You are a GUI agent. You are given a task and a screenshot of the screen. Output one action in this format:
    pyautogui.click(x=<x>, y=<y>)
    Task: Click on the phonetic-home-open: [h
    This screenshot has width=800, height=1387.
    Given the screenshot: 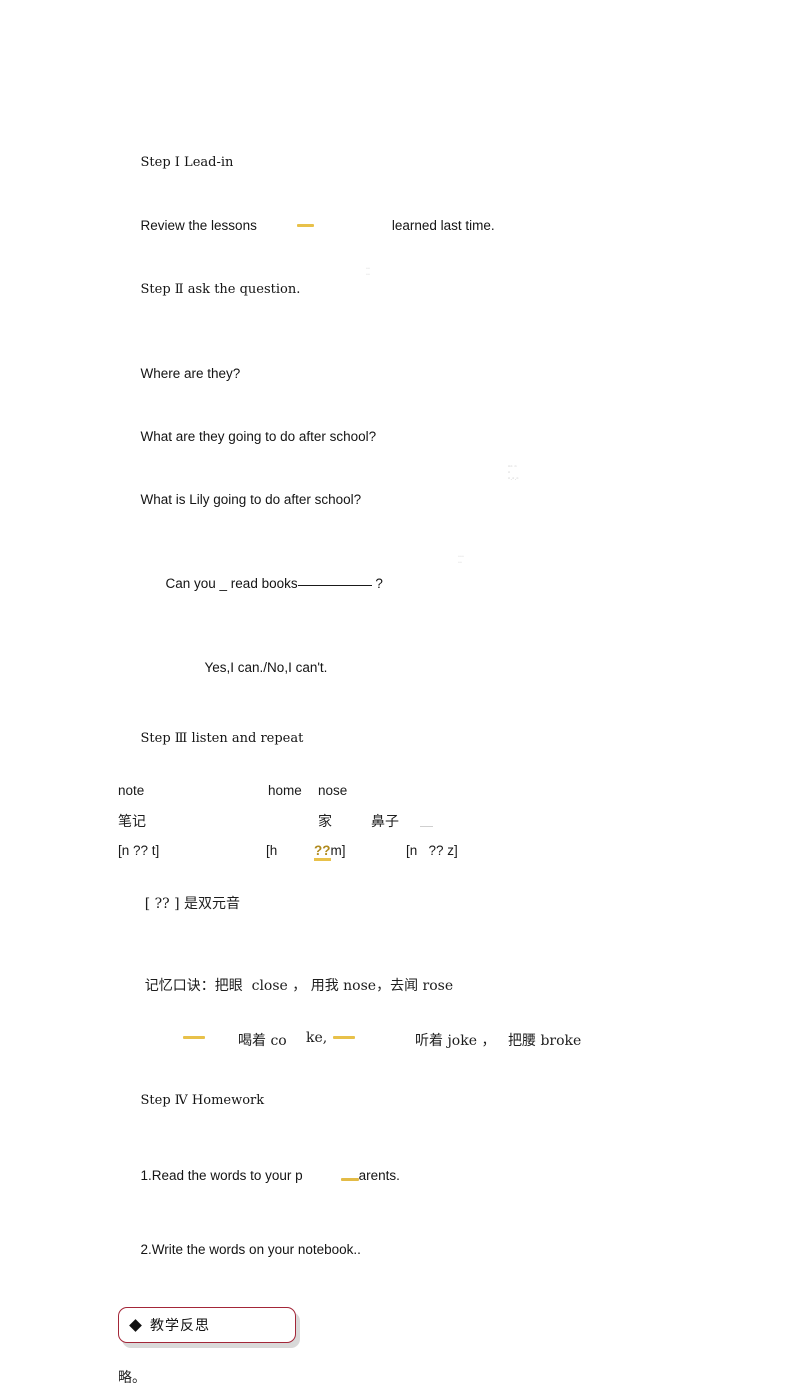 What is the action you would take?
    pyautogui.click(x=272, y=850)
    